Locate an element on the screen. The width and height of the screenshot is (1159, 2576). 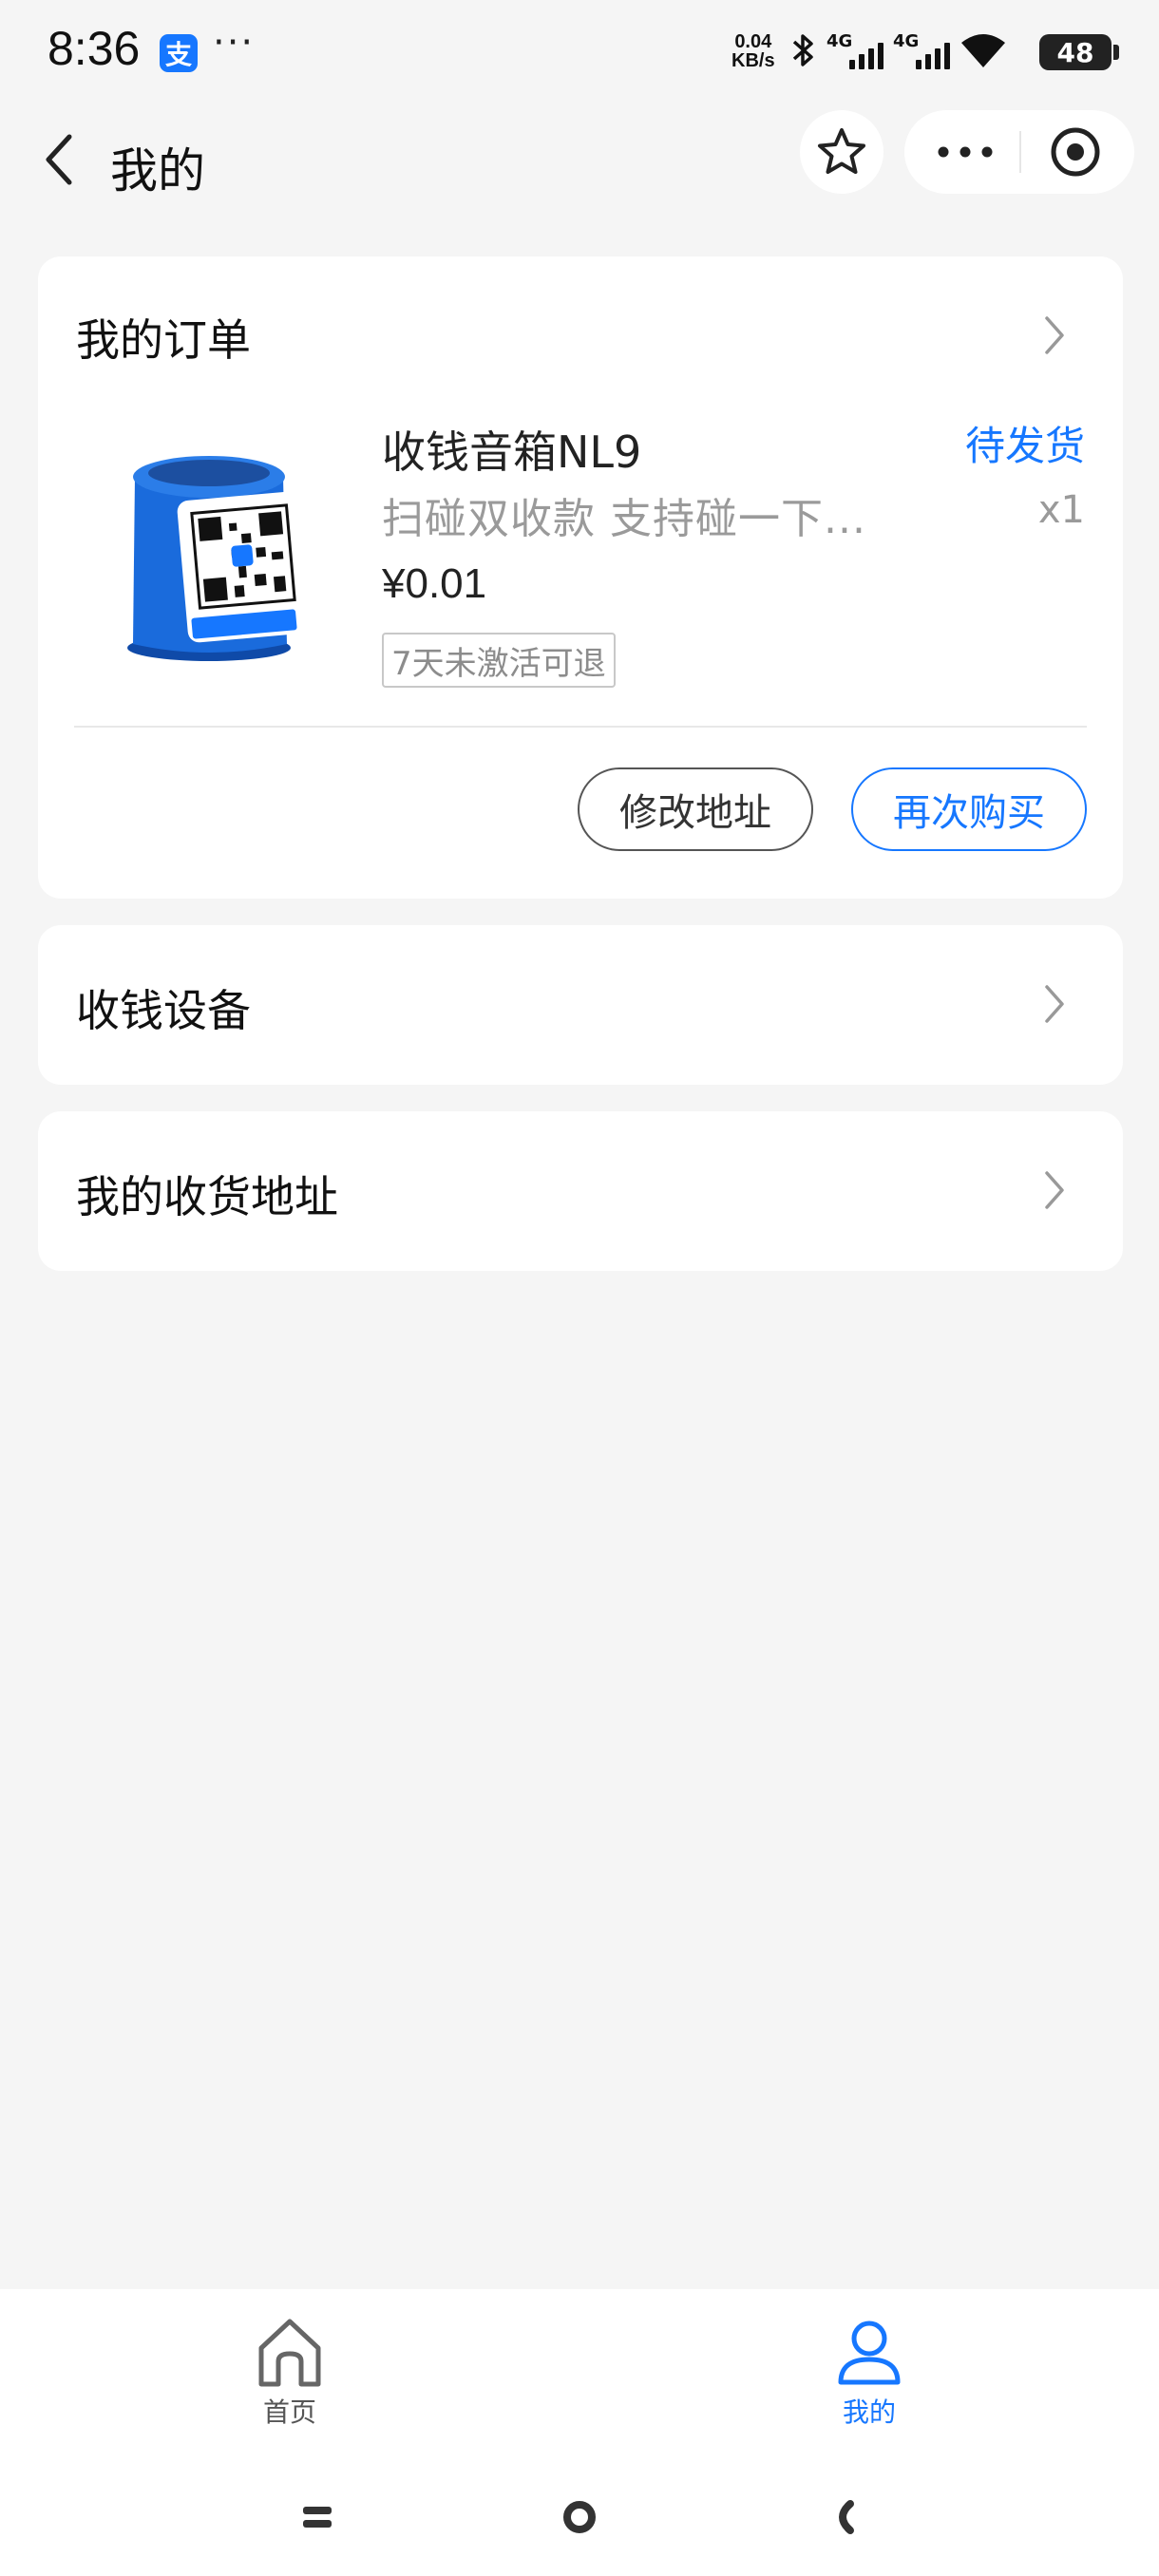
status-time: 8:36 is located at coordinates (94, 48).